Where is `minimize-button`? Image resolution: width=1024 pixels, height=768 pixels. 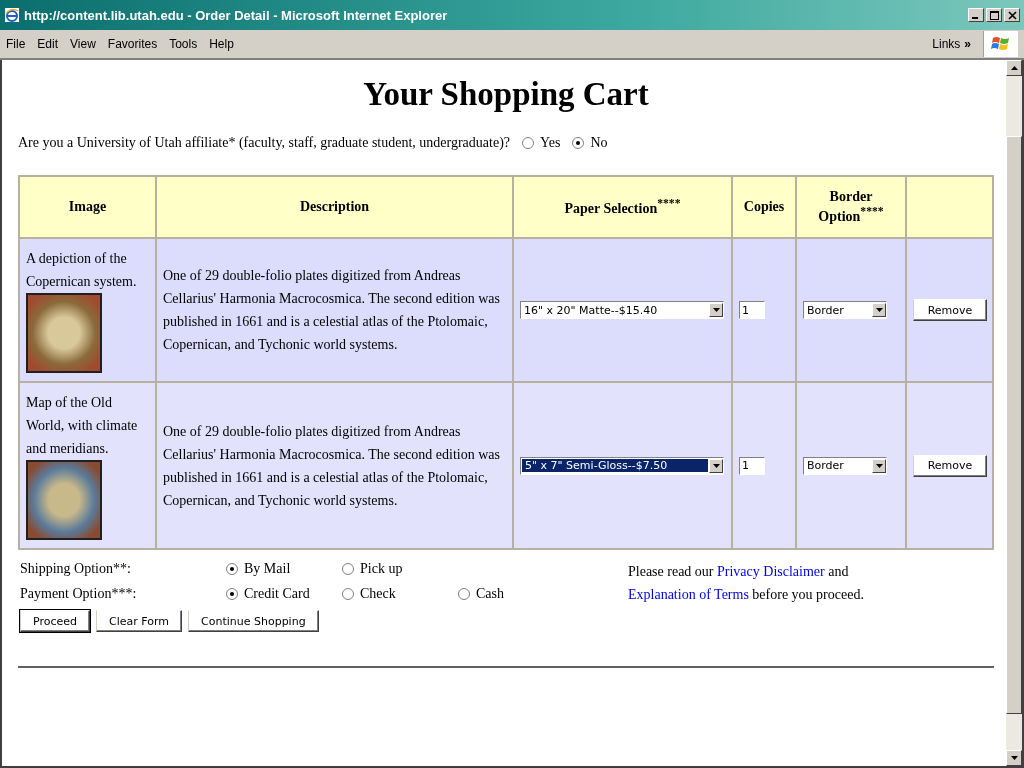
minimize-button is located at coordinates (976, 15).